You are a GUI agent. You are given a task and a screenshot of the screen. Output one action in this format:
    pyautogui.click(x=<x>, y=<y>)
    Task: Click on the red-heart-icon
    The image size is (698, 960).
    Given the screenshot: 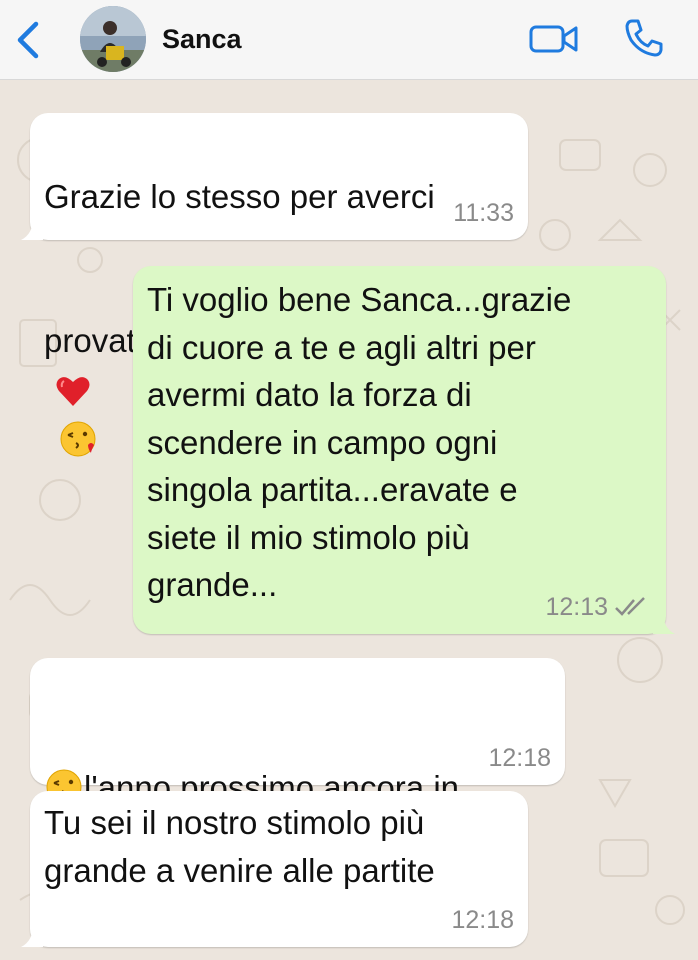 What is the action you would take?
    pyautogui.click(x=73, y=392)
    